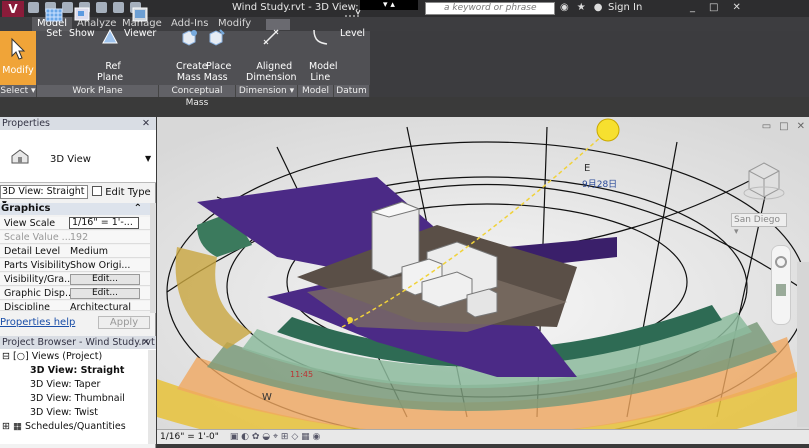 The width and height of the screenshot is (809, 448). I want to click on close-view-icon: ✕, so click(801, 126).